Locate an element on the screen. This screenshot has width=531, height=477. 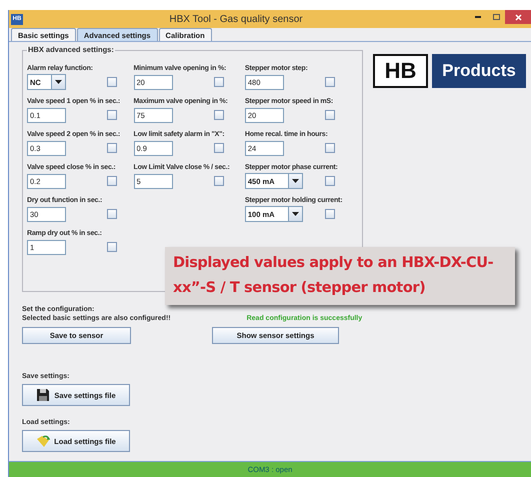
callout-text: xx”-S / T sensor (stepper motor) is located at coordinates (299, 288).